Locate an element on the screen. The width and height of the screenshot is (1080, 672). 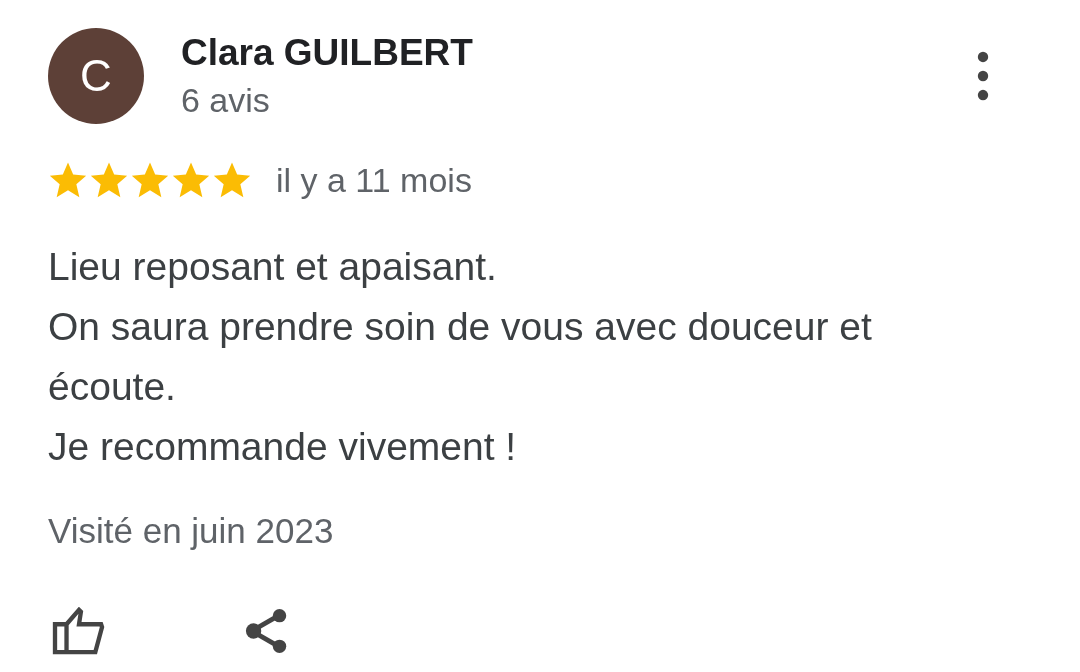
thumbs-up-icon is located at coordinates (79, 631).